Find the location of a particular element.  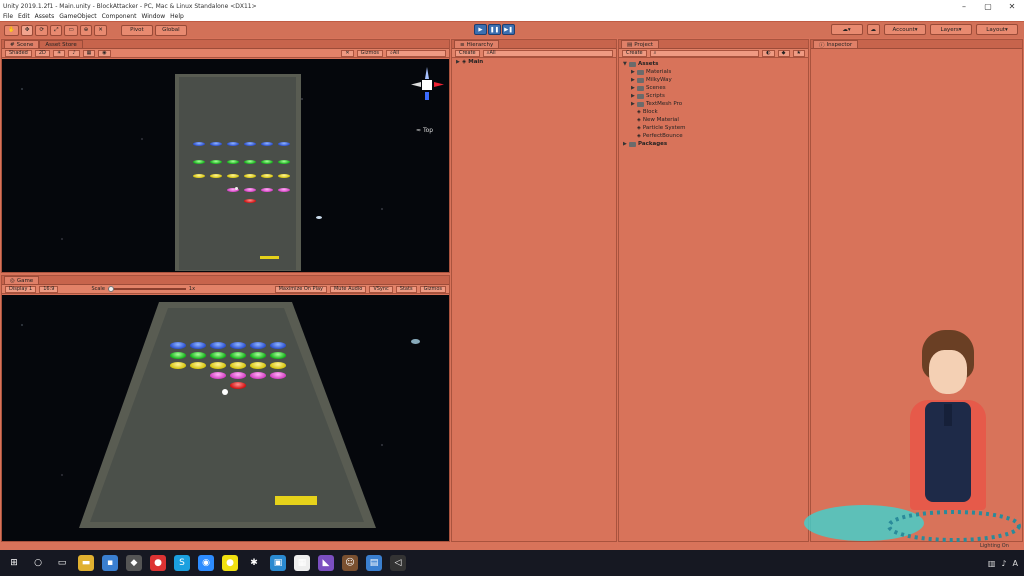

gizmo-center is located at coordinates (427, 85).